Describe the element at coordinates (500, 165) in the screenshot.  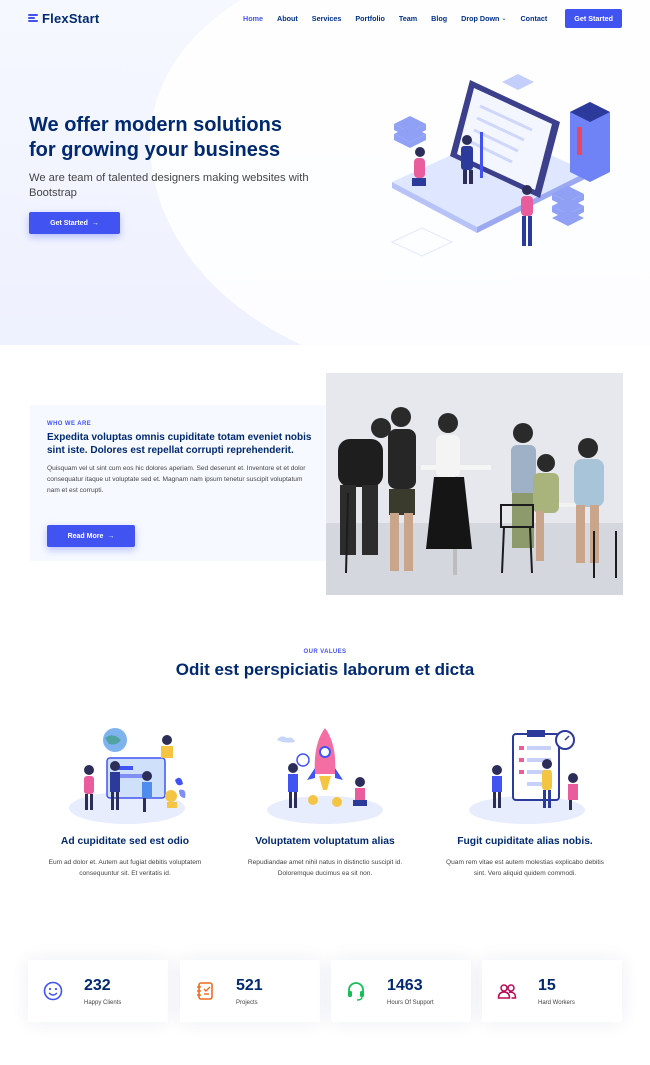
I see `hero-illustration` at that location.